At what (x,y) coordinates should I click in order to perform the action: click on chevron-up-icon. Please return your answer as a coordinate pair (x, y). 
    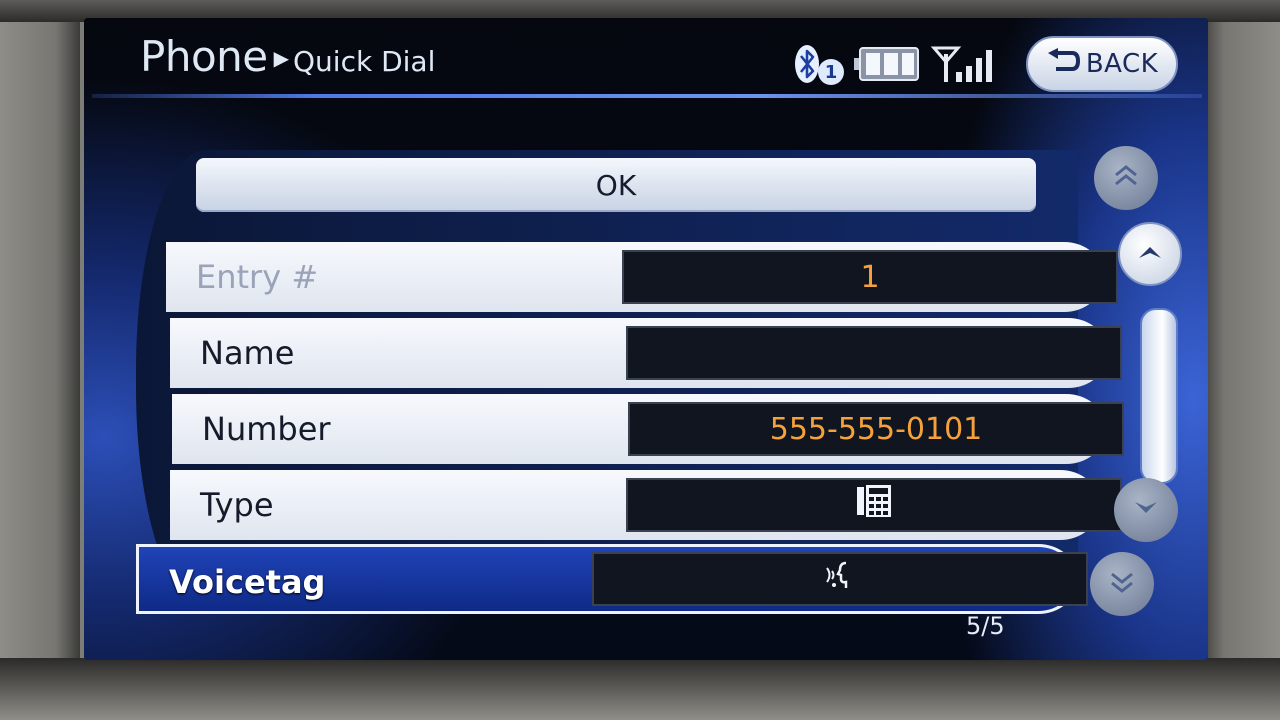
    Looking at the image, I should click on (1150, 254).